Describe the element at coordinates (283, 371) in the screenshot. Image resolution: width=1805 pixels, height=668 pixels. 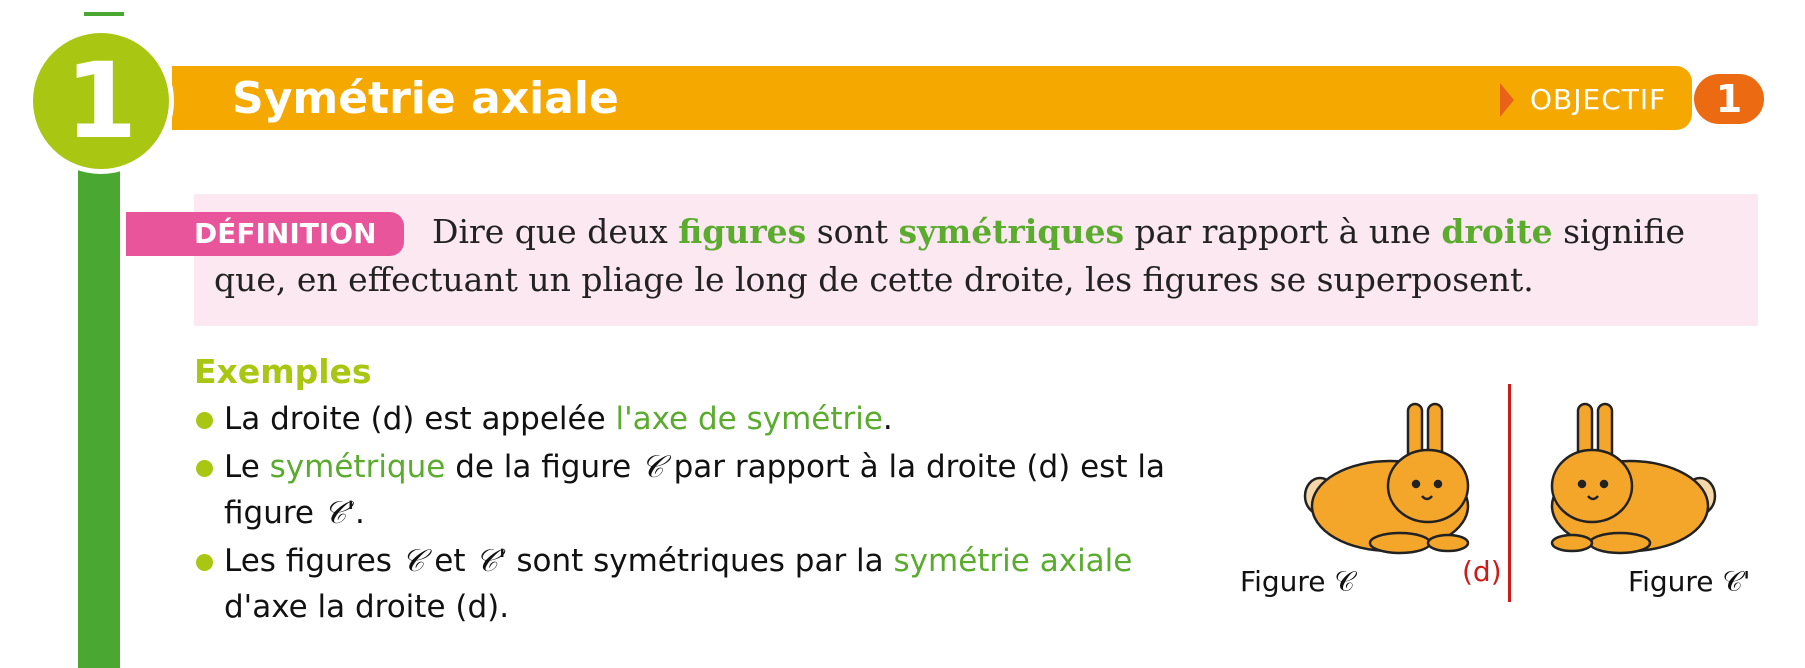
I see `examples-heading: Exemples` at that location.